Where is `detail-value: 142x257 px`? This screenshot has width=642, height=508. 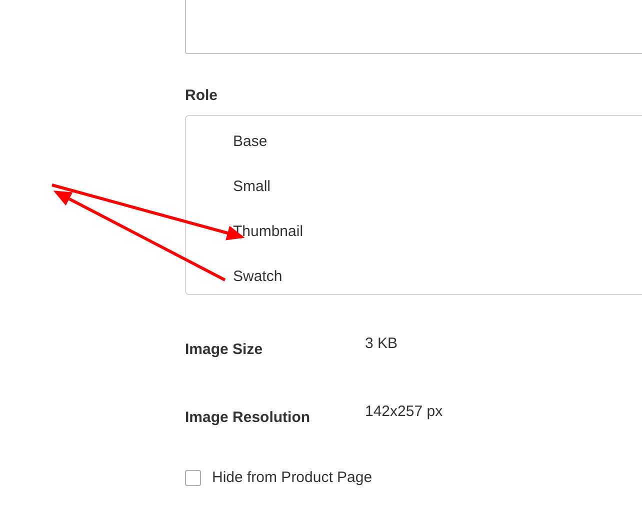
detail-value: 142x257 px is located at coordinates (404, 411).